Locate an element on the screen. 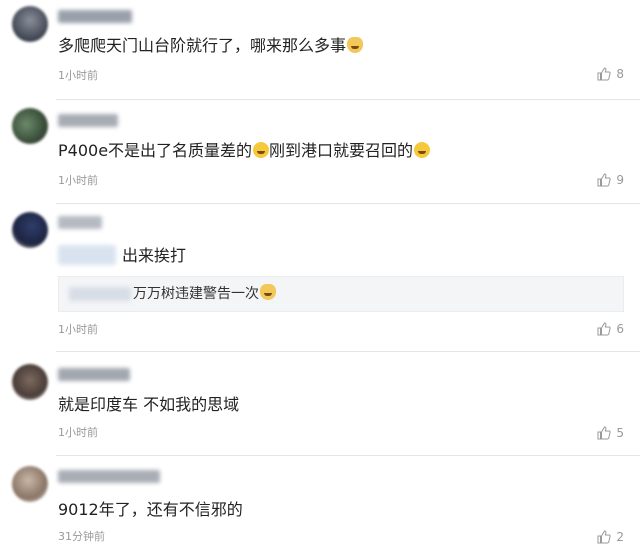 This screenshot has height=546, width=640. mention-blurred is located at coordinates (87, 255).